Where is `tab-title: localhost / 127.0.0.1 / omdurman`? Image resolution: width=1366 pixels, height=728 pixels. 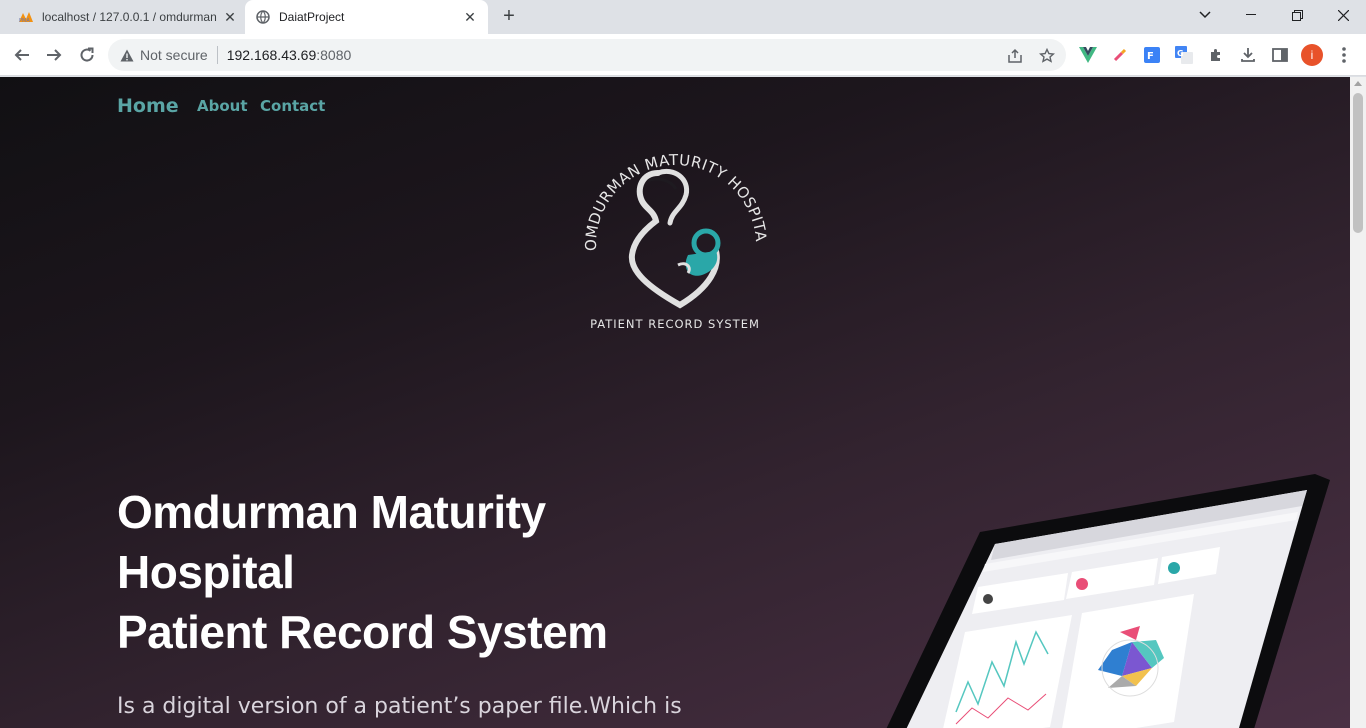 tab-title: localhost / 127.0.0.1 / omdurman is located at coordinates (129, 17).